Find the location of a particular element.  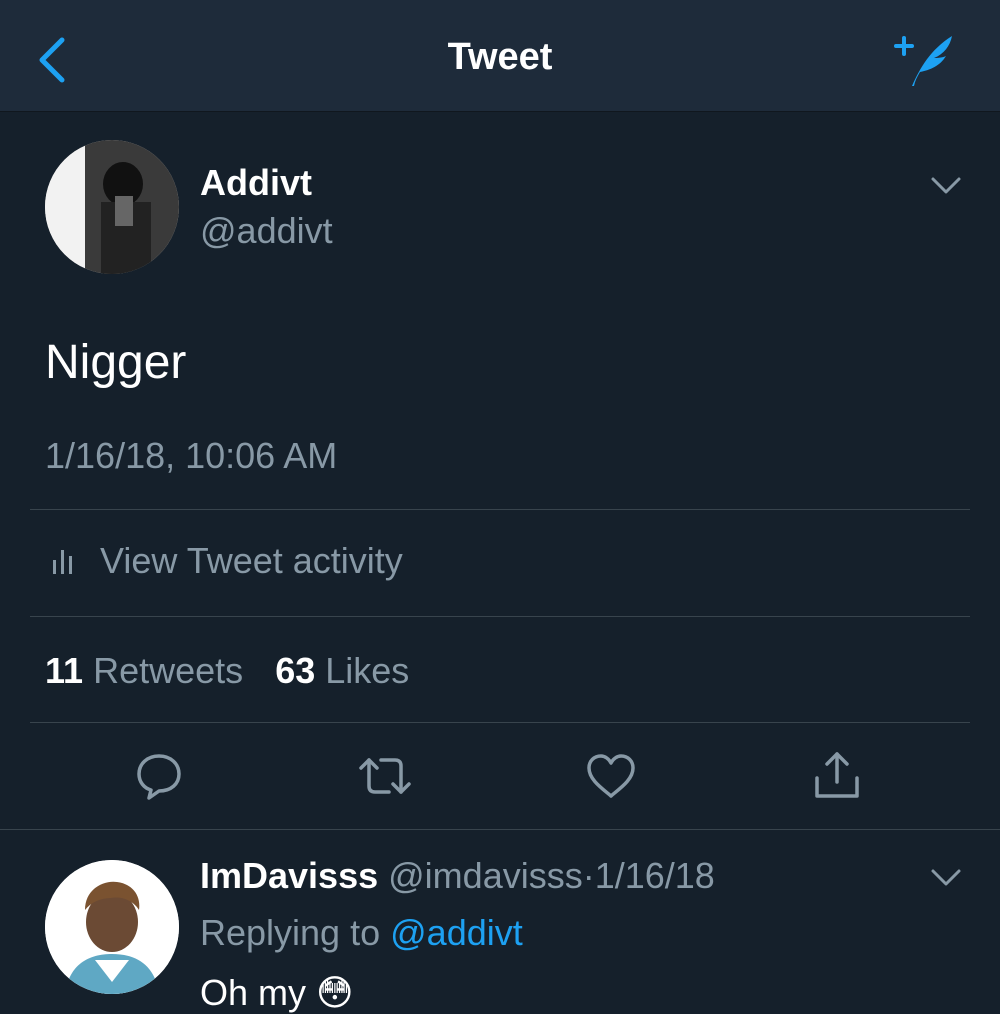

reply-author-avatar is located at coordinates (112, 927).